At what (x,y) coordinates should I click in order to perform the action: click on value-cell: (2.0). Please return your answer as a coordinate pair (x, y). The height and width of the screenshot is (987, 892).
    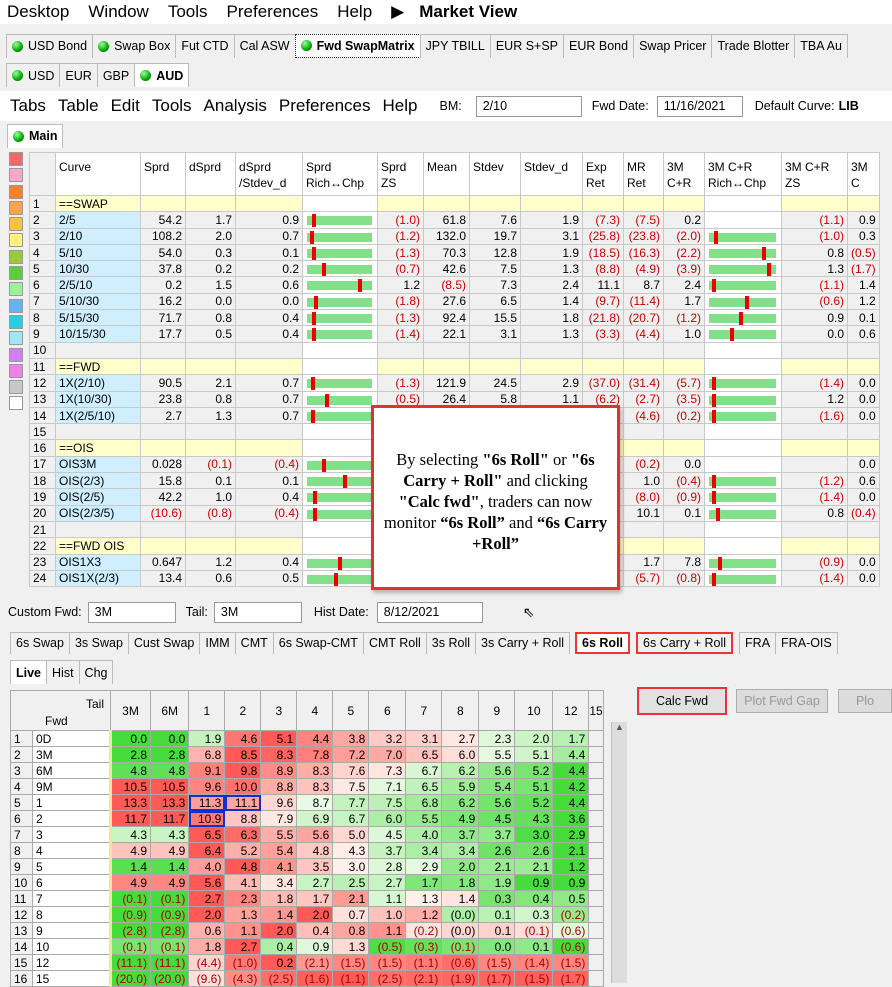
    Looking at the image, I should click on (684, 236).